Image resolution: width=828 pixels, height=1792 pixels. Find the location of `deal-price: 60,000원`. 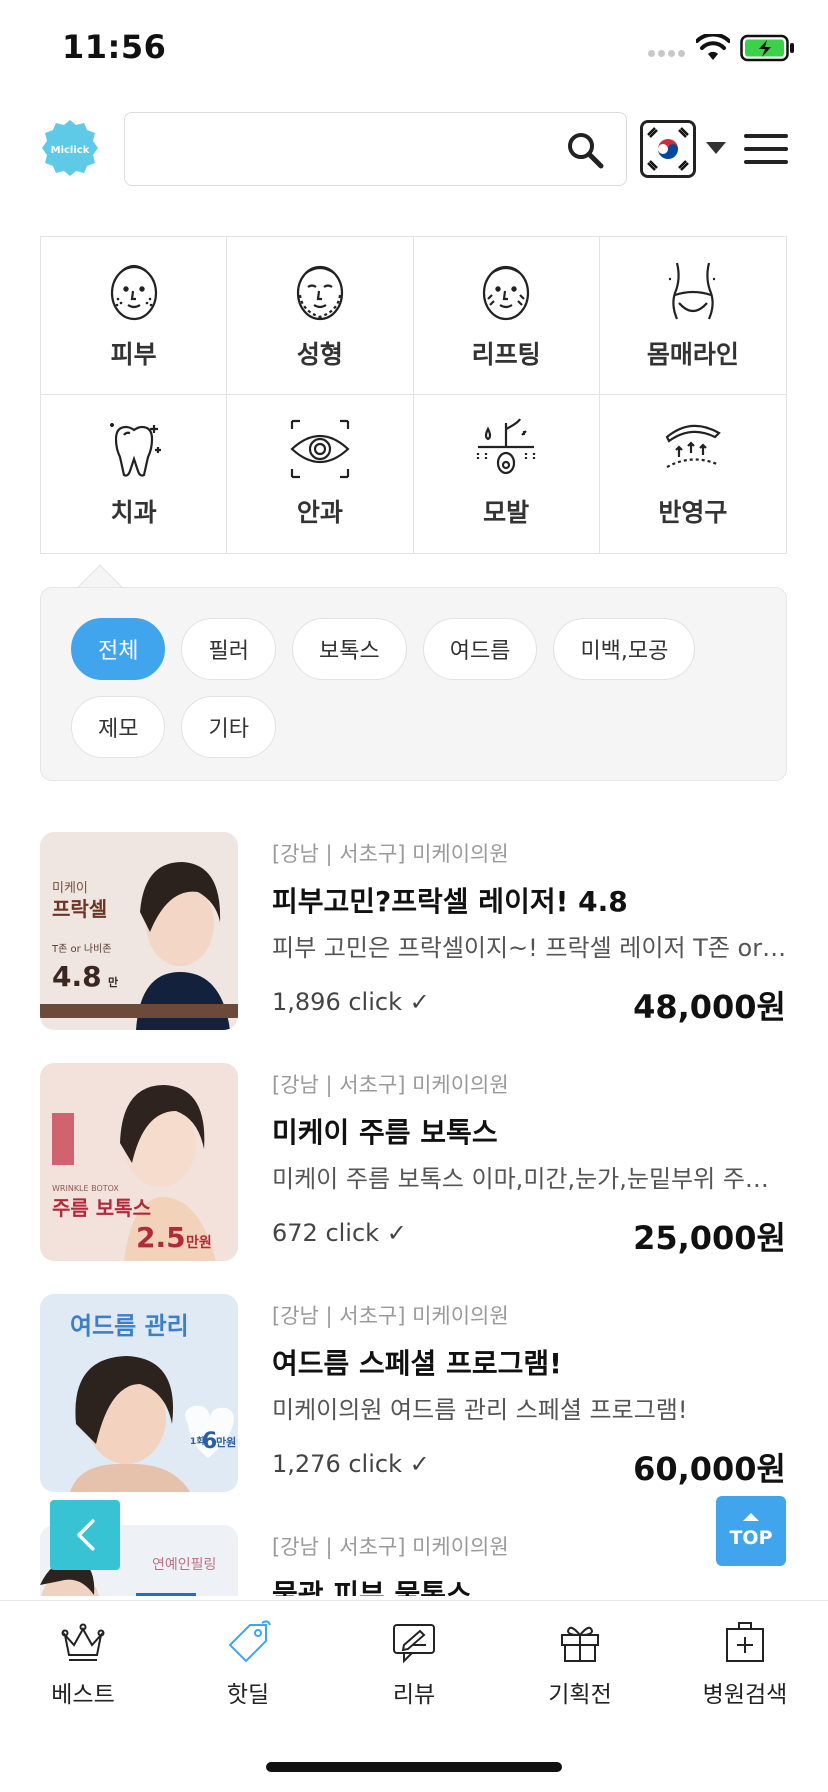

deal-price: 60,000원 is located at coordinates (709, 1469).